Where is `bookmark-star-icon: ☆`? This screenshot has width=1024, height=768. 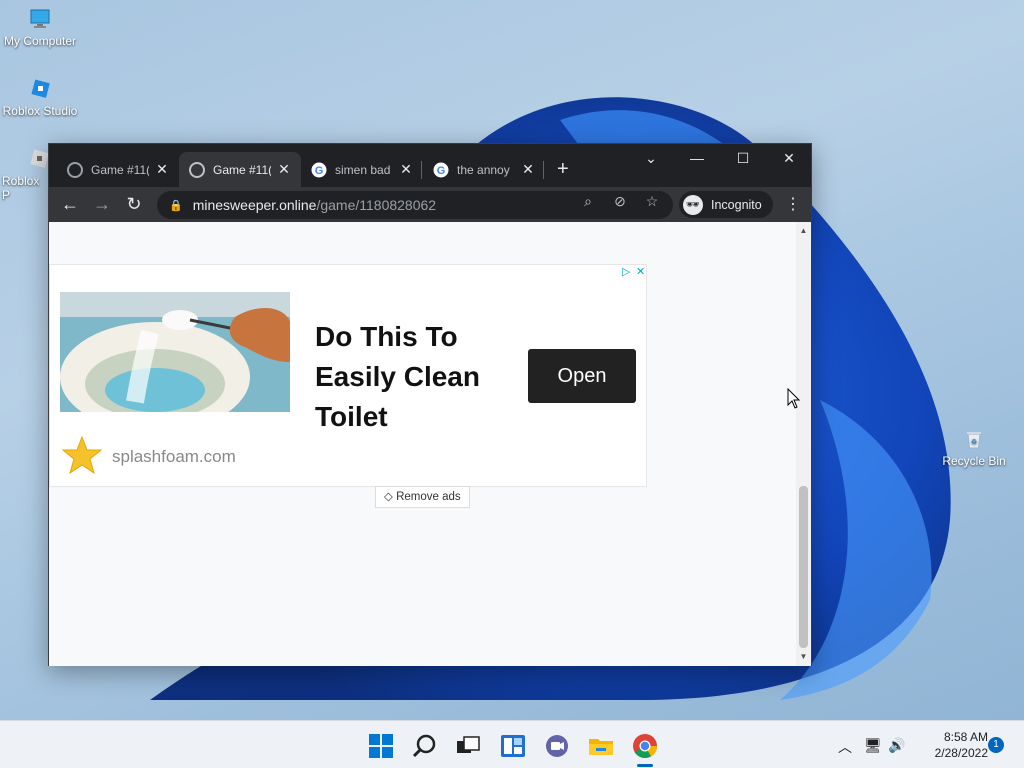 bookmark-star-icon: ☆ is located at coordinates (652, 201).